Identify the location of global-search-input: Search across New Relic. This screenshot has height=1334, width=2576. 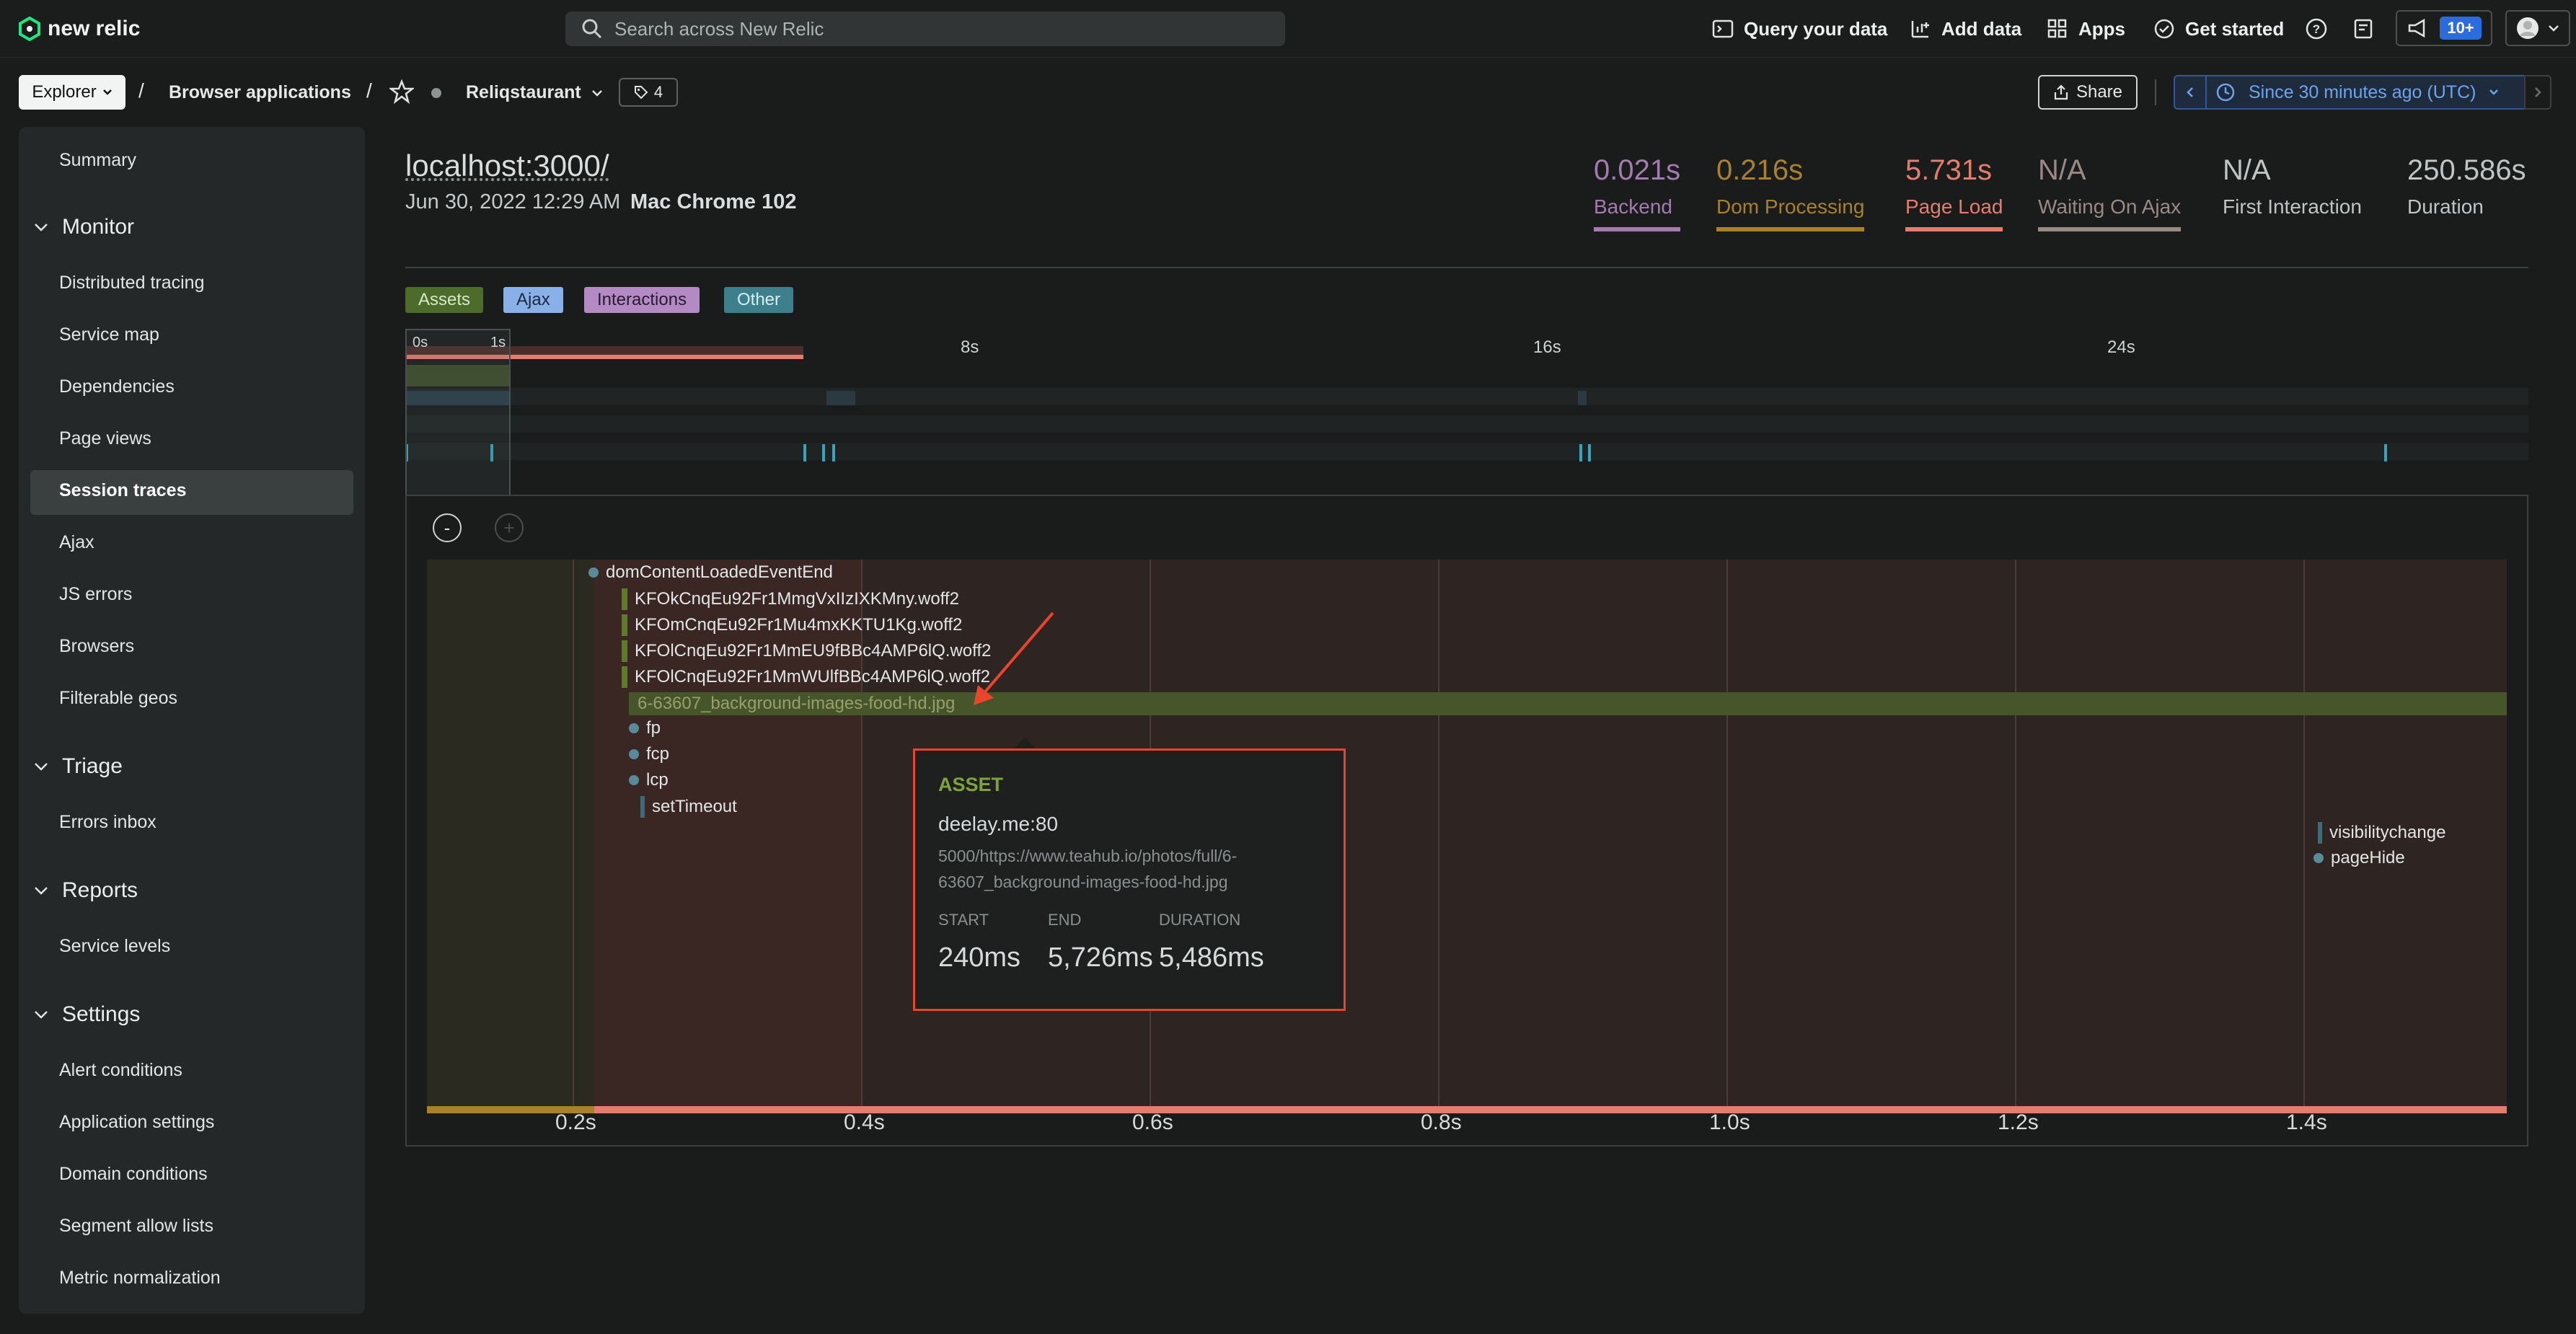
(925, 29).